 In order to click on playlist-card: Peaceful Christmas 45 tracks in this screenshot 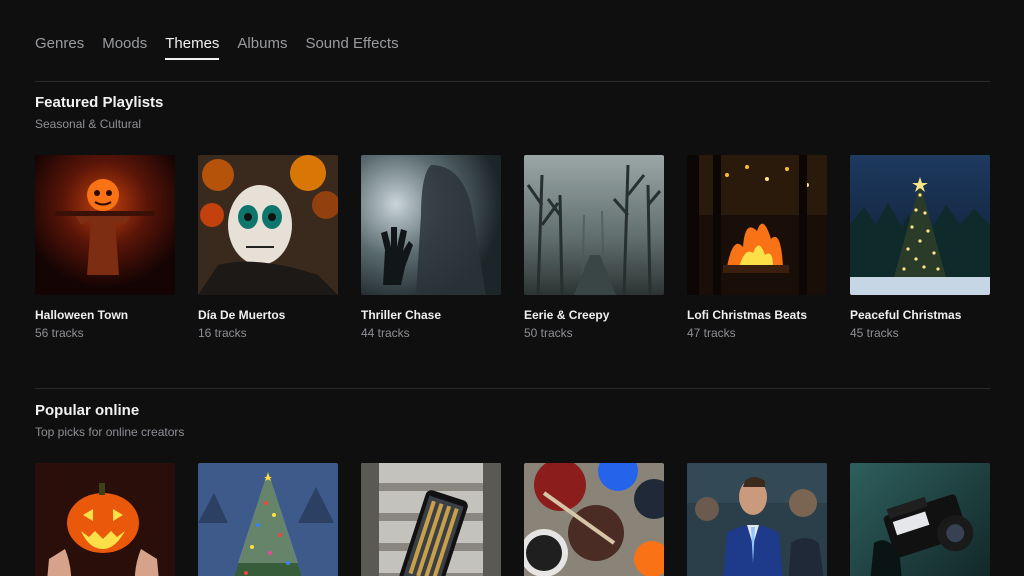, I will do `click(920, 247)`.